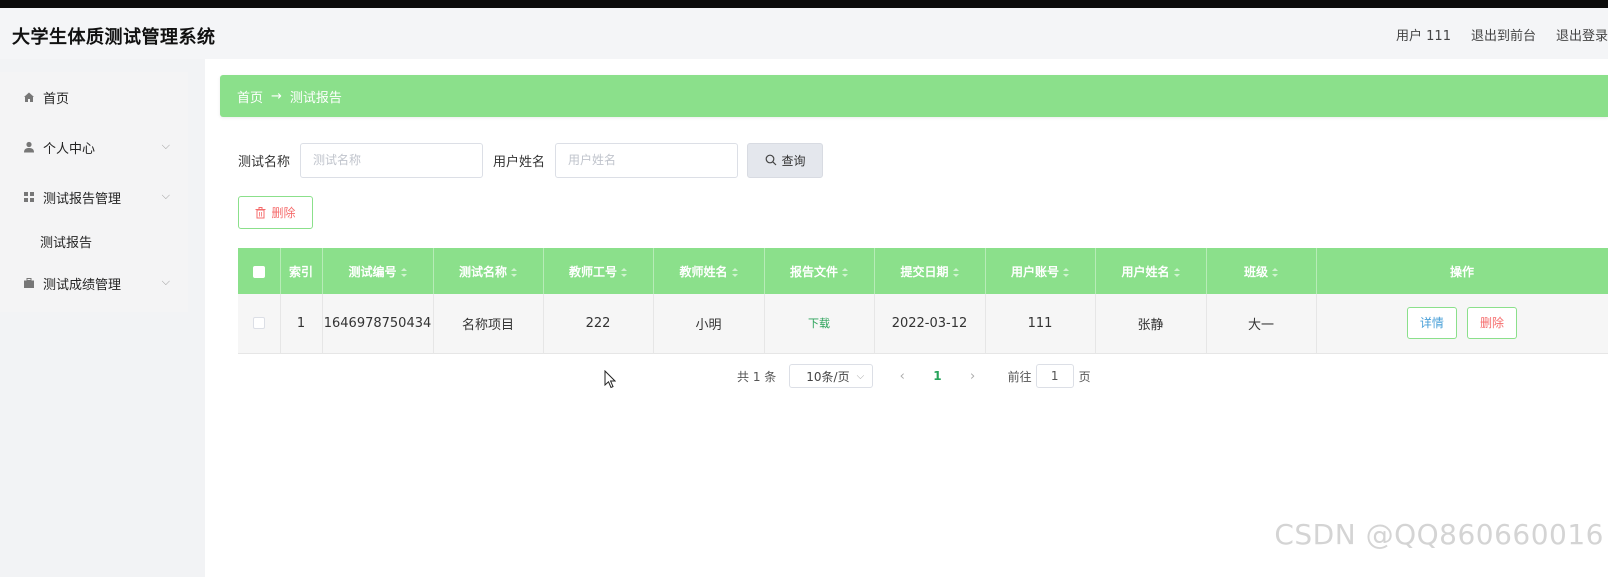 This screenshot has width=1608, height=577. I want to click on goto-suffix: 页, so click(1084, 376).